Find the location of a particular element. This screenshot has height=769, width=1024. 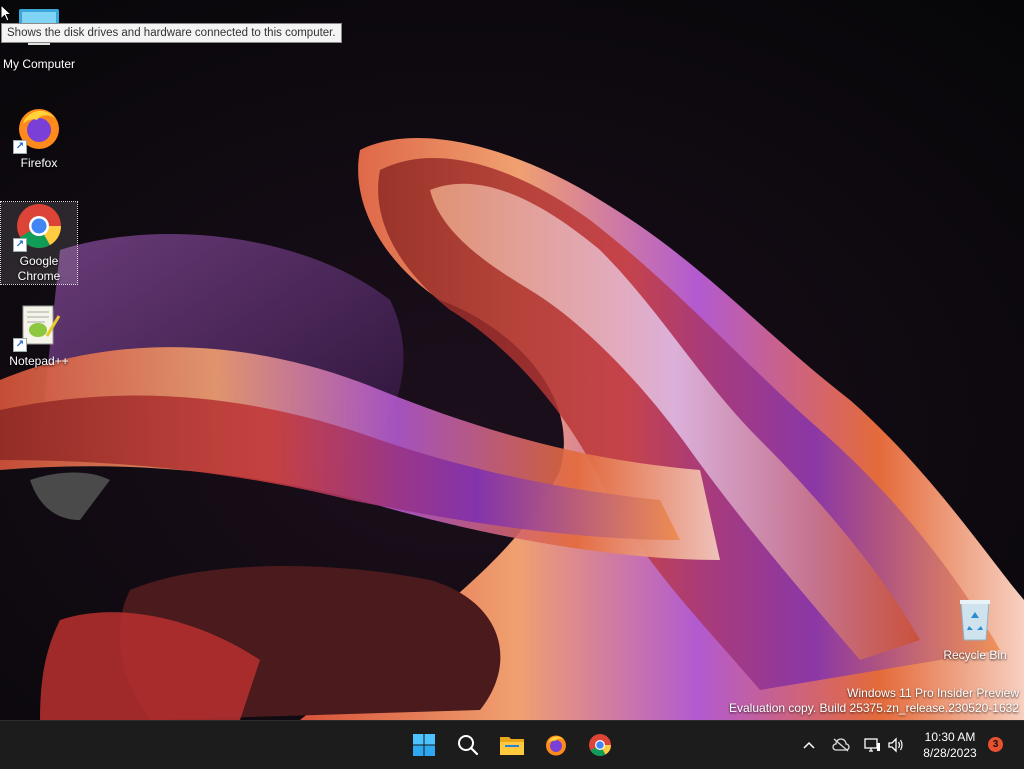

onedrive-button is located at coordinates (841, 745).